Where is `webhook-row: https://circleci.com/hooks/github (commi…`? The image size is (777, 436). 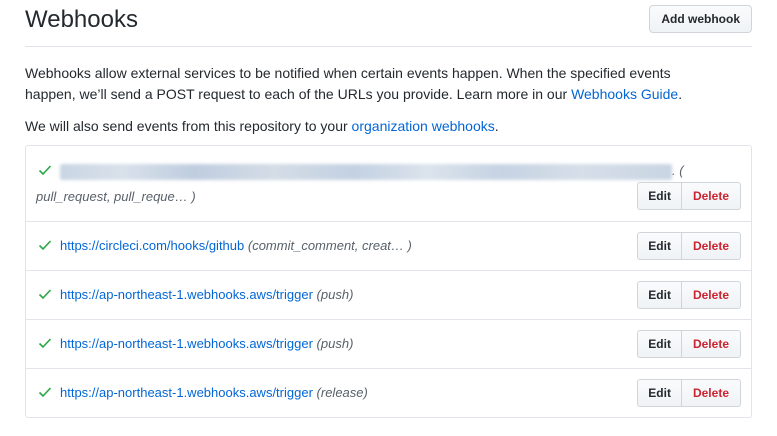
webhook-row: https://circleci.com/hooks/github (commi… is located at coordinates (388, 245).